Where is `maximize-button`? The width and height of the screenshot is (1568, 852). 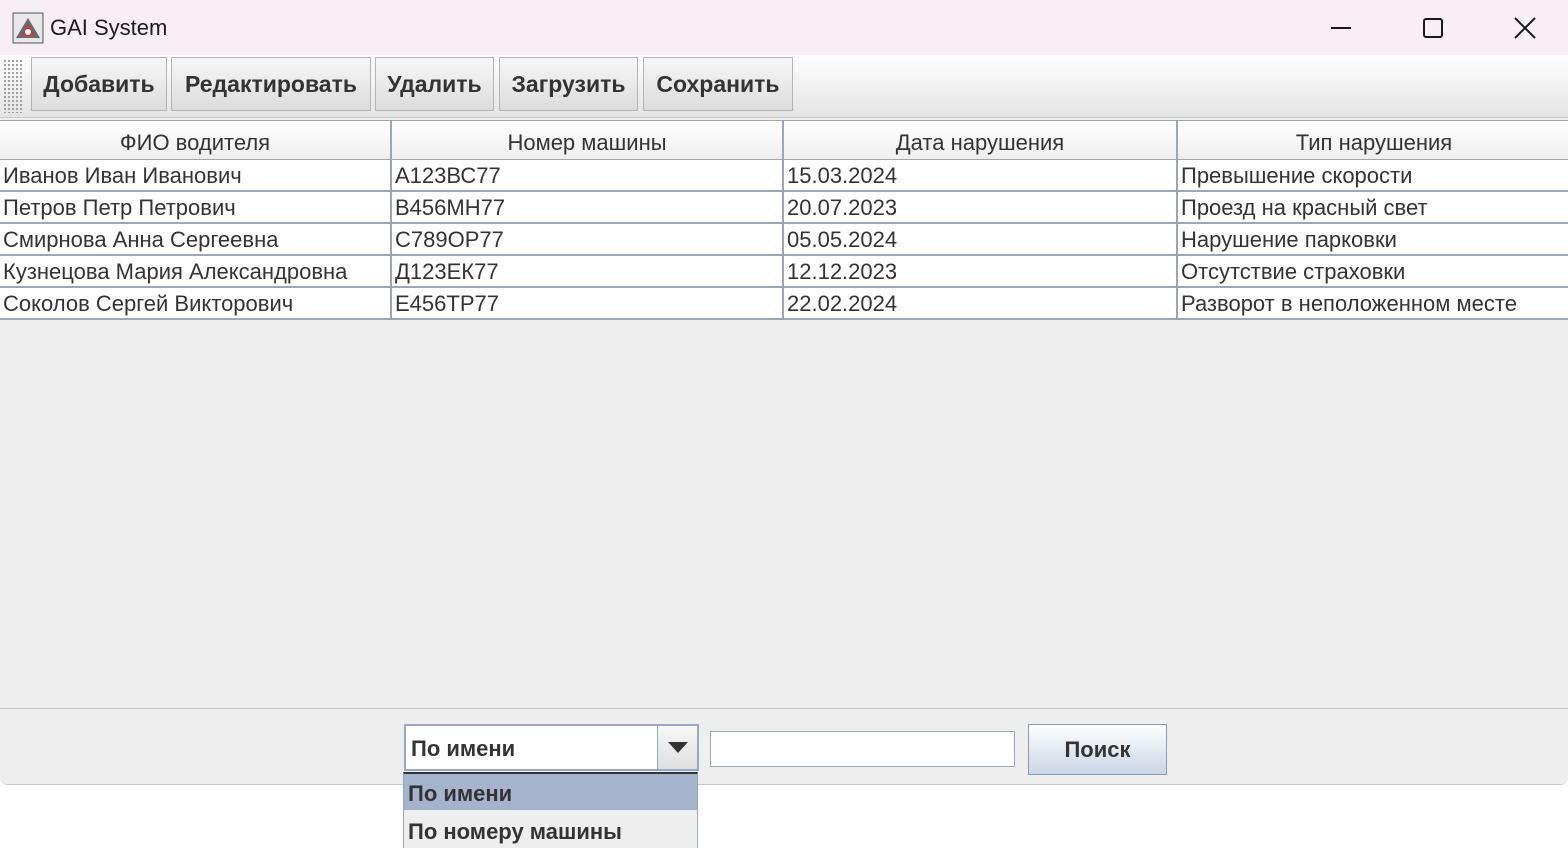 maximize-button is located at coordinates (1433, 27).